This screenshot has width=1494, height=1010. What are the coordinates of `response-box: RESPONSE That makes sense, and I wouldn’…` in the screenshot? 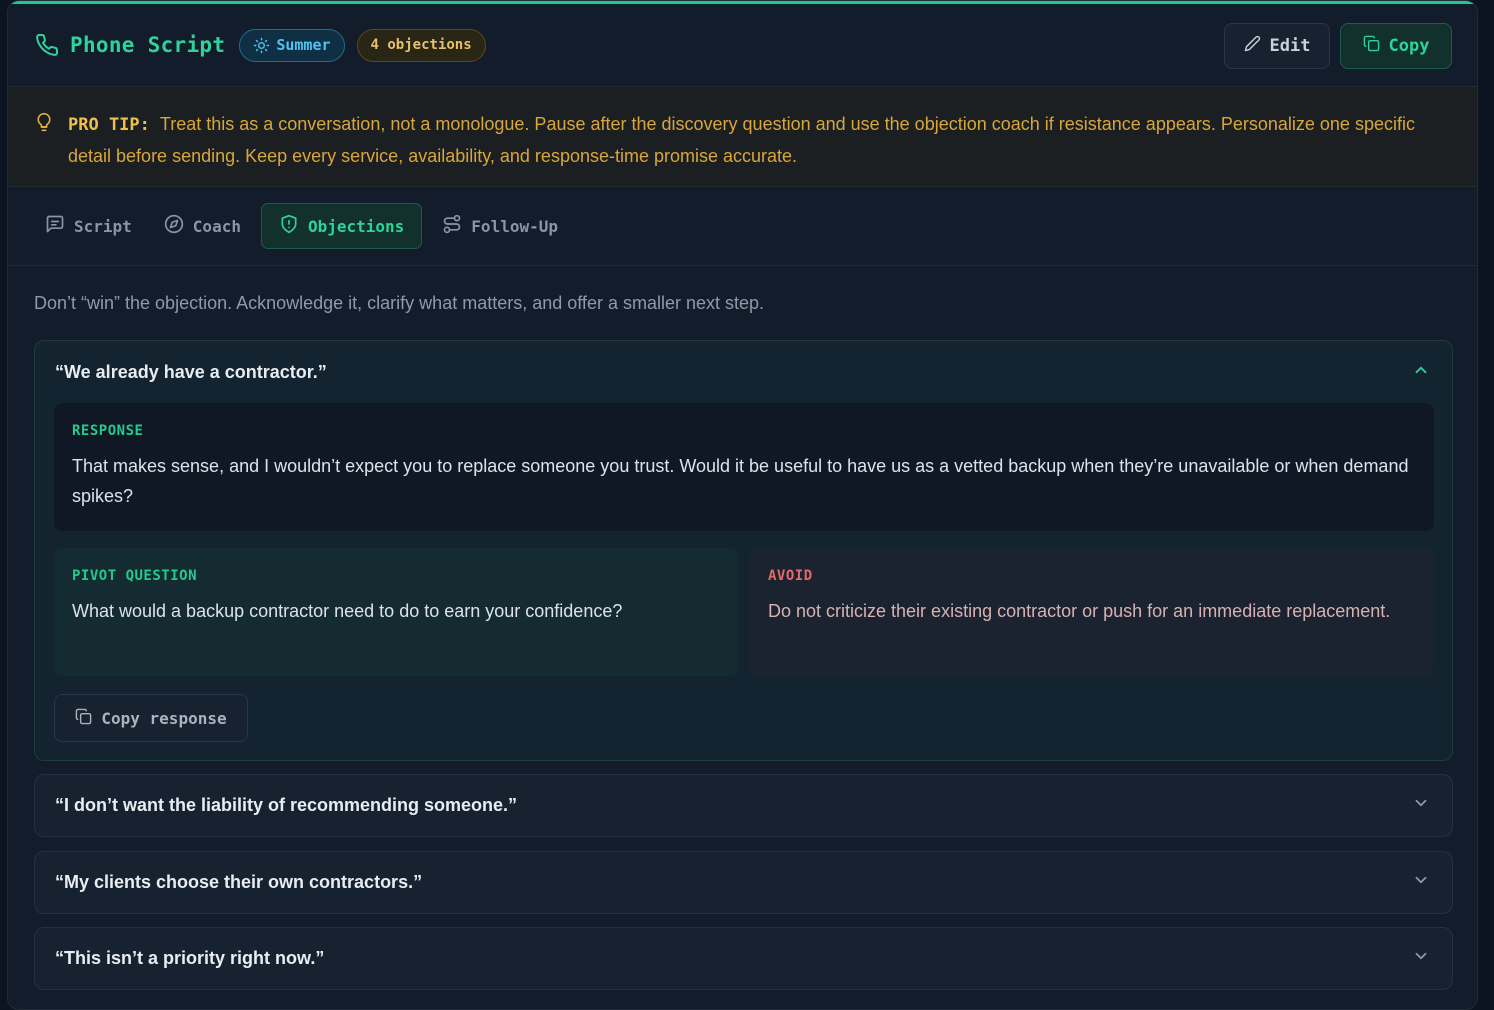 It's located at (744, 467).